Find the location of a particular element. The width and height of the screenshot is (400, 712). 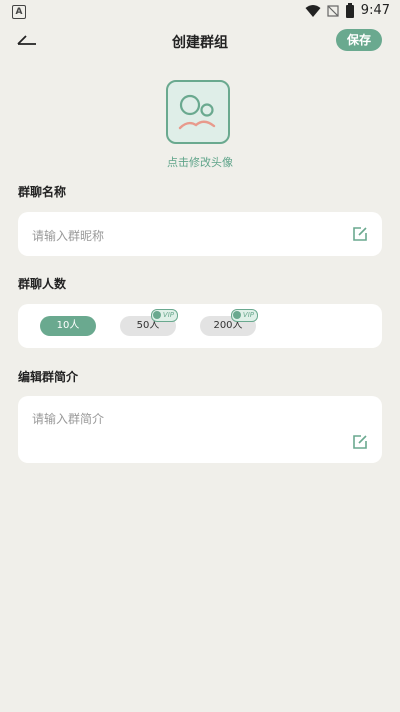

wifi-icon is located at coordinates (313, 10).